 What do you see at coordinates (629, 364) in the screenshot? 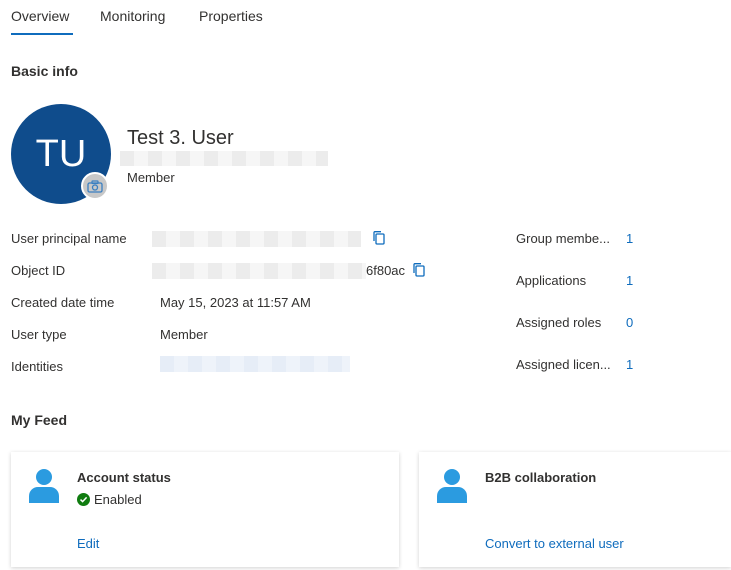
I see `stat-value-licenses: 1` at bounding box center [629, 364].